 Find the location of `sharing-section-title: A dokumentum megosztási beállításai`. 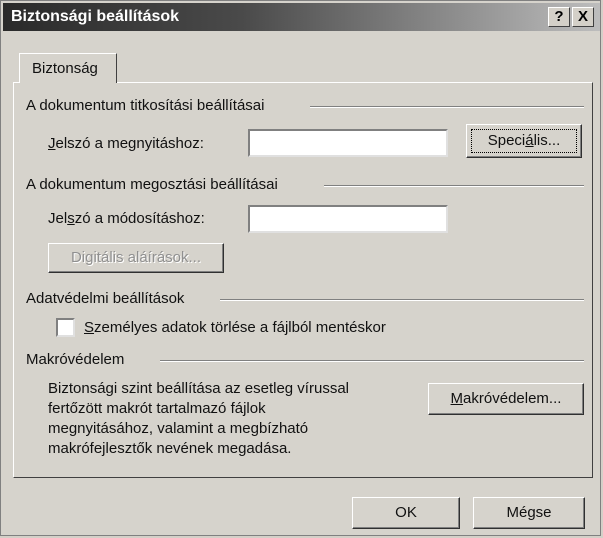

sharing-section-title: A dokumentum megosztási beállításai is located at coordinates (152, 184).